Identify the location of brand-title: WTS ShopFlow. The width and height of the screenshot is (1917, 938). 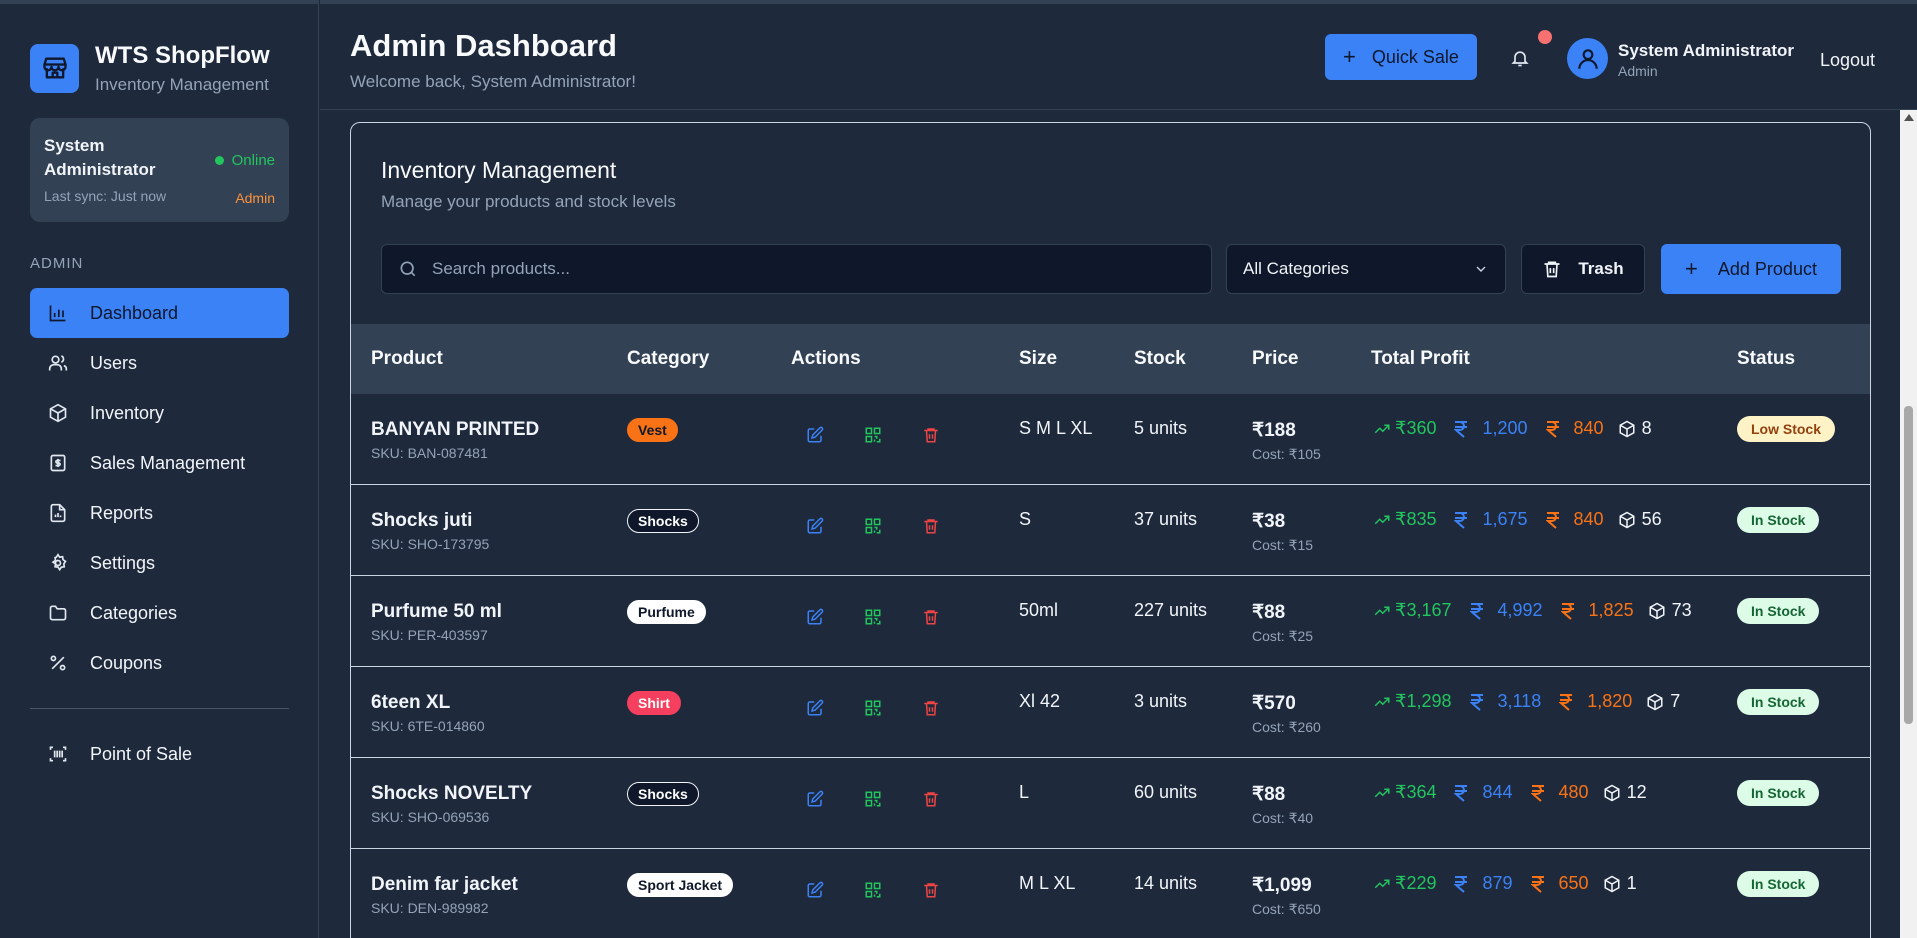
(182, 55).